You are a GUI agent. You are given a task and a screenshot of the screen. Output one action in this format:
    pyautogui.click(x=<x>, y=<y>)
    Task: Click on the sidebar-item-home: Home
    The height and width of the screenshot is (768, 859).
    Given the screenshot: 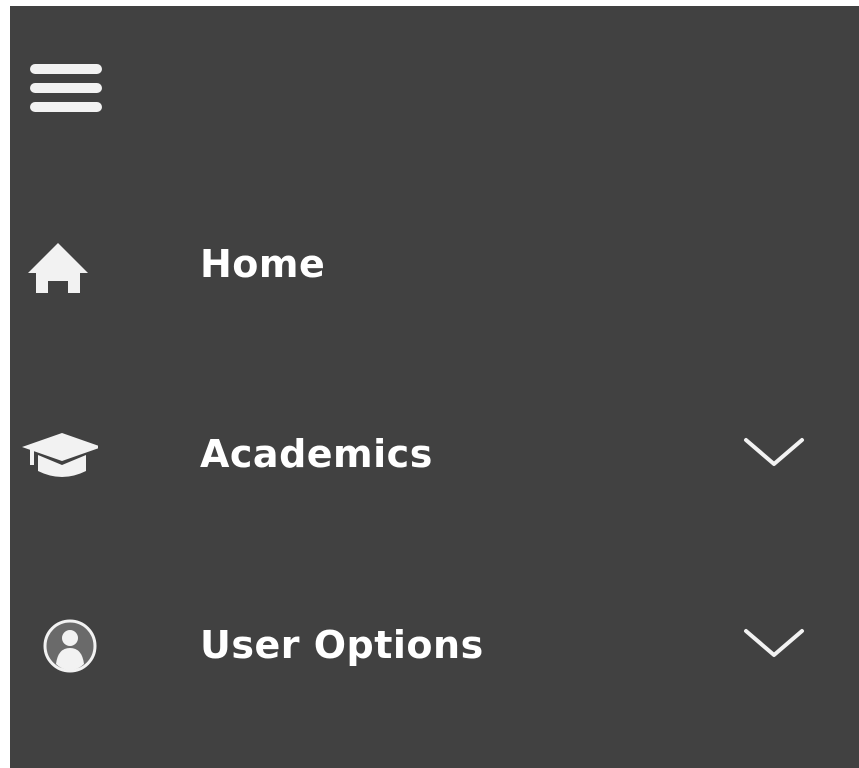 What is the action you would take?
    pyautogui.click(x=434, y=265)
    